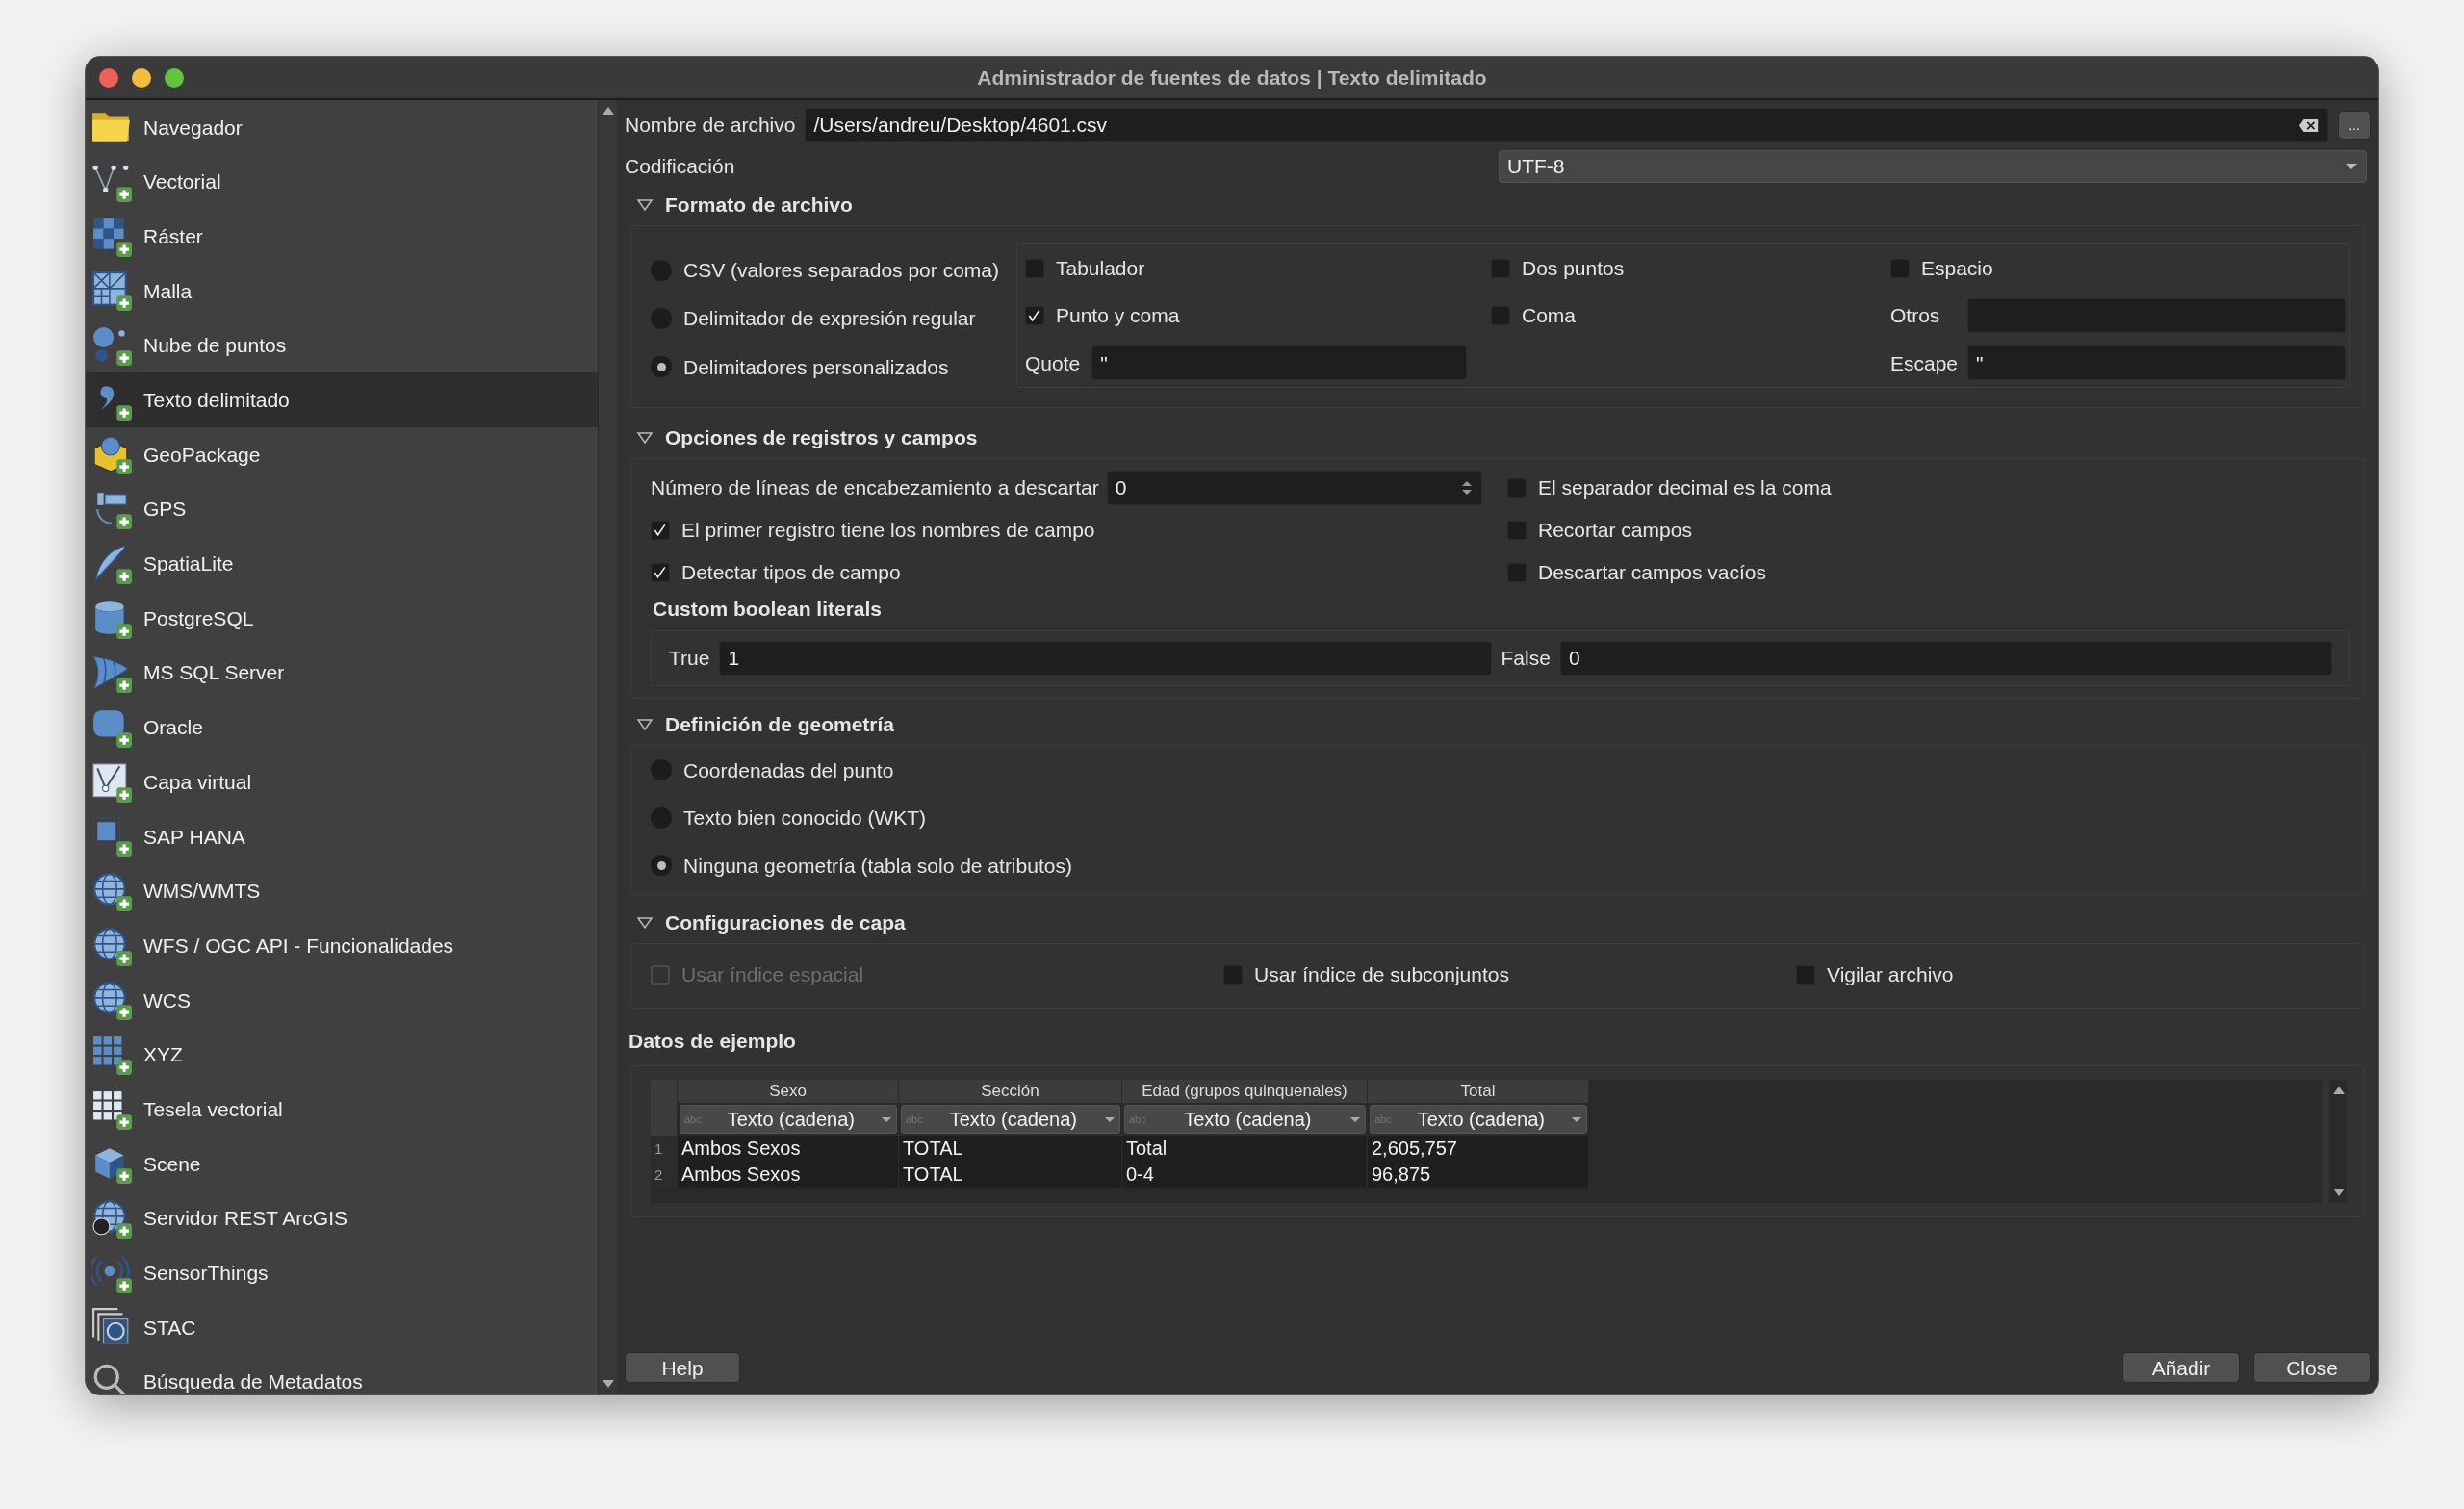 This screenshot has height=1509, width=2464. What do you see at coordinates (888, 531) in the screenshot?
I see `checkbox-label: El primer registro tiene los nombres de campo` at bounding box center [888, 531].